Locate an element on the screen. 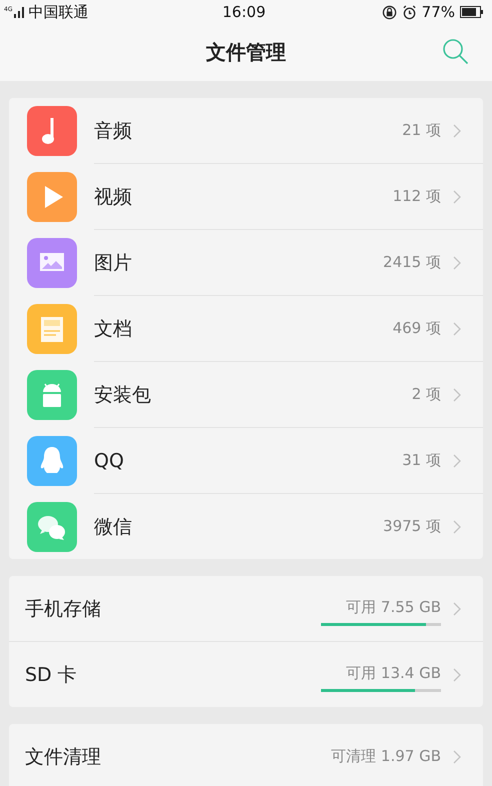  category-name: QQ is located at coordinates (109, 461).